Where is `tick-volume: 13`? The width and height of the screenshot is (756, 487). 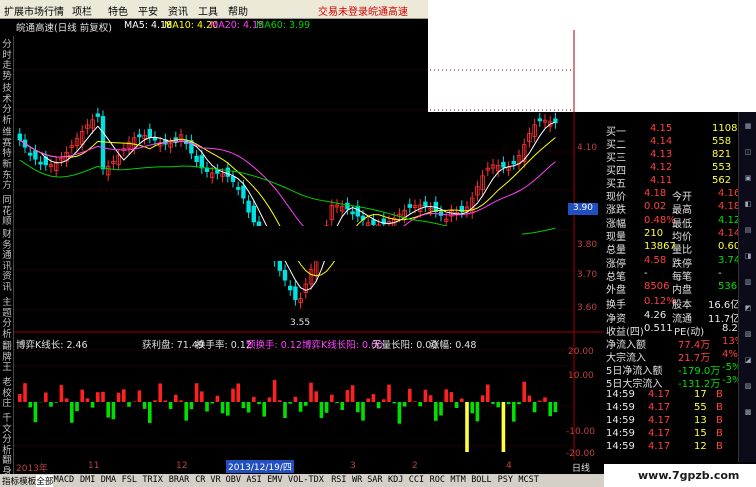
tick-volume: 13 is located at coordinates (700, 420).